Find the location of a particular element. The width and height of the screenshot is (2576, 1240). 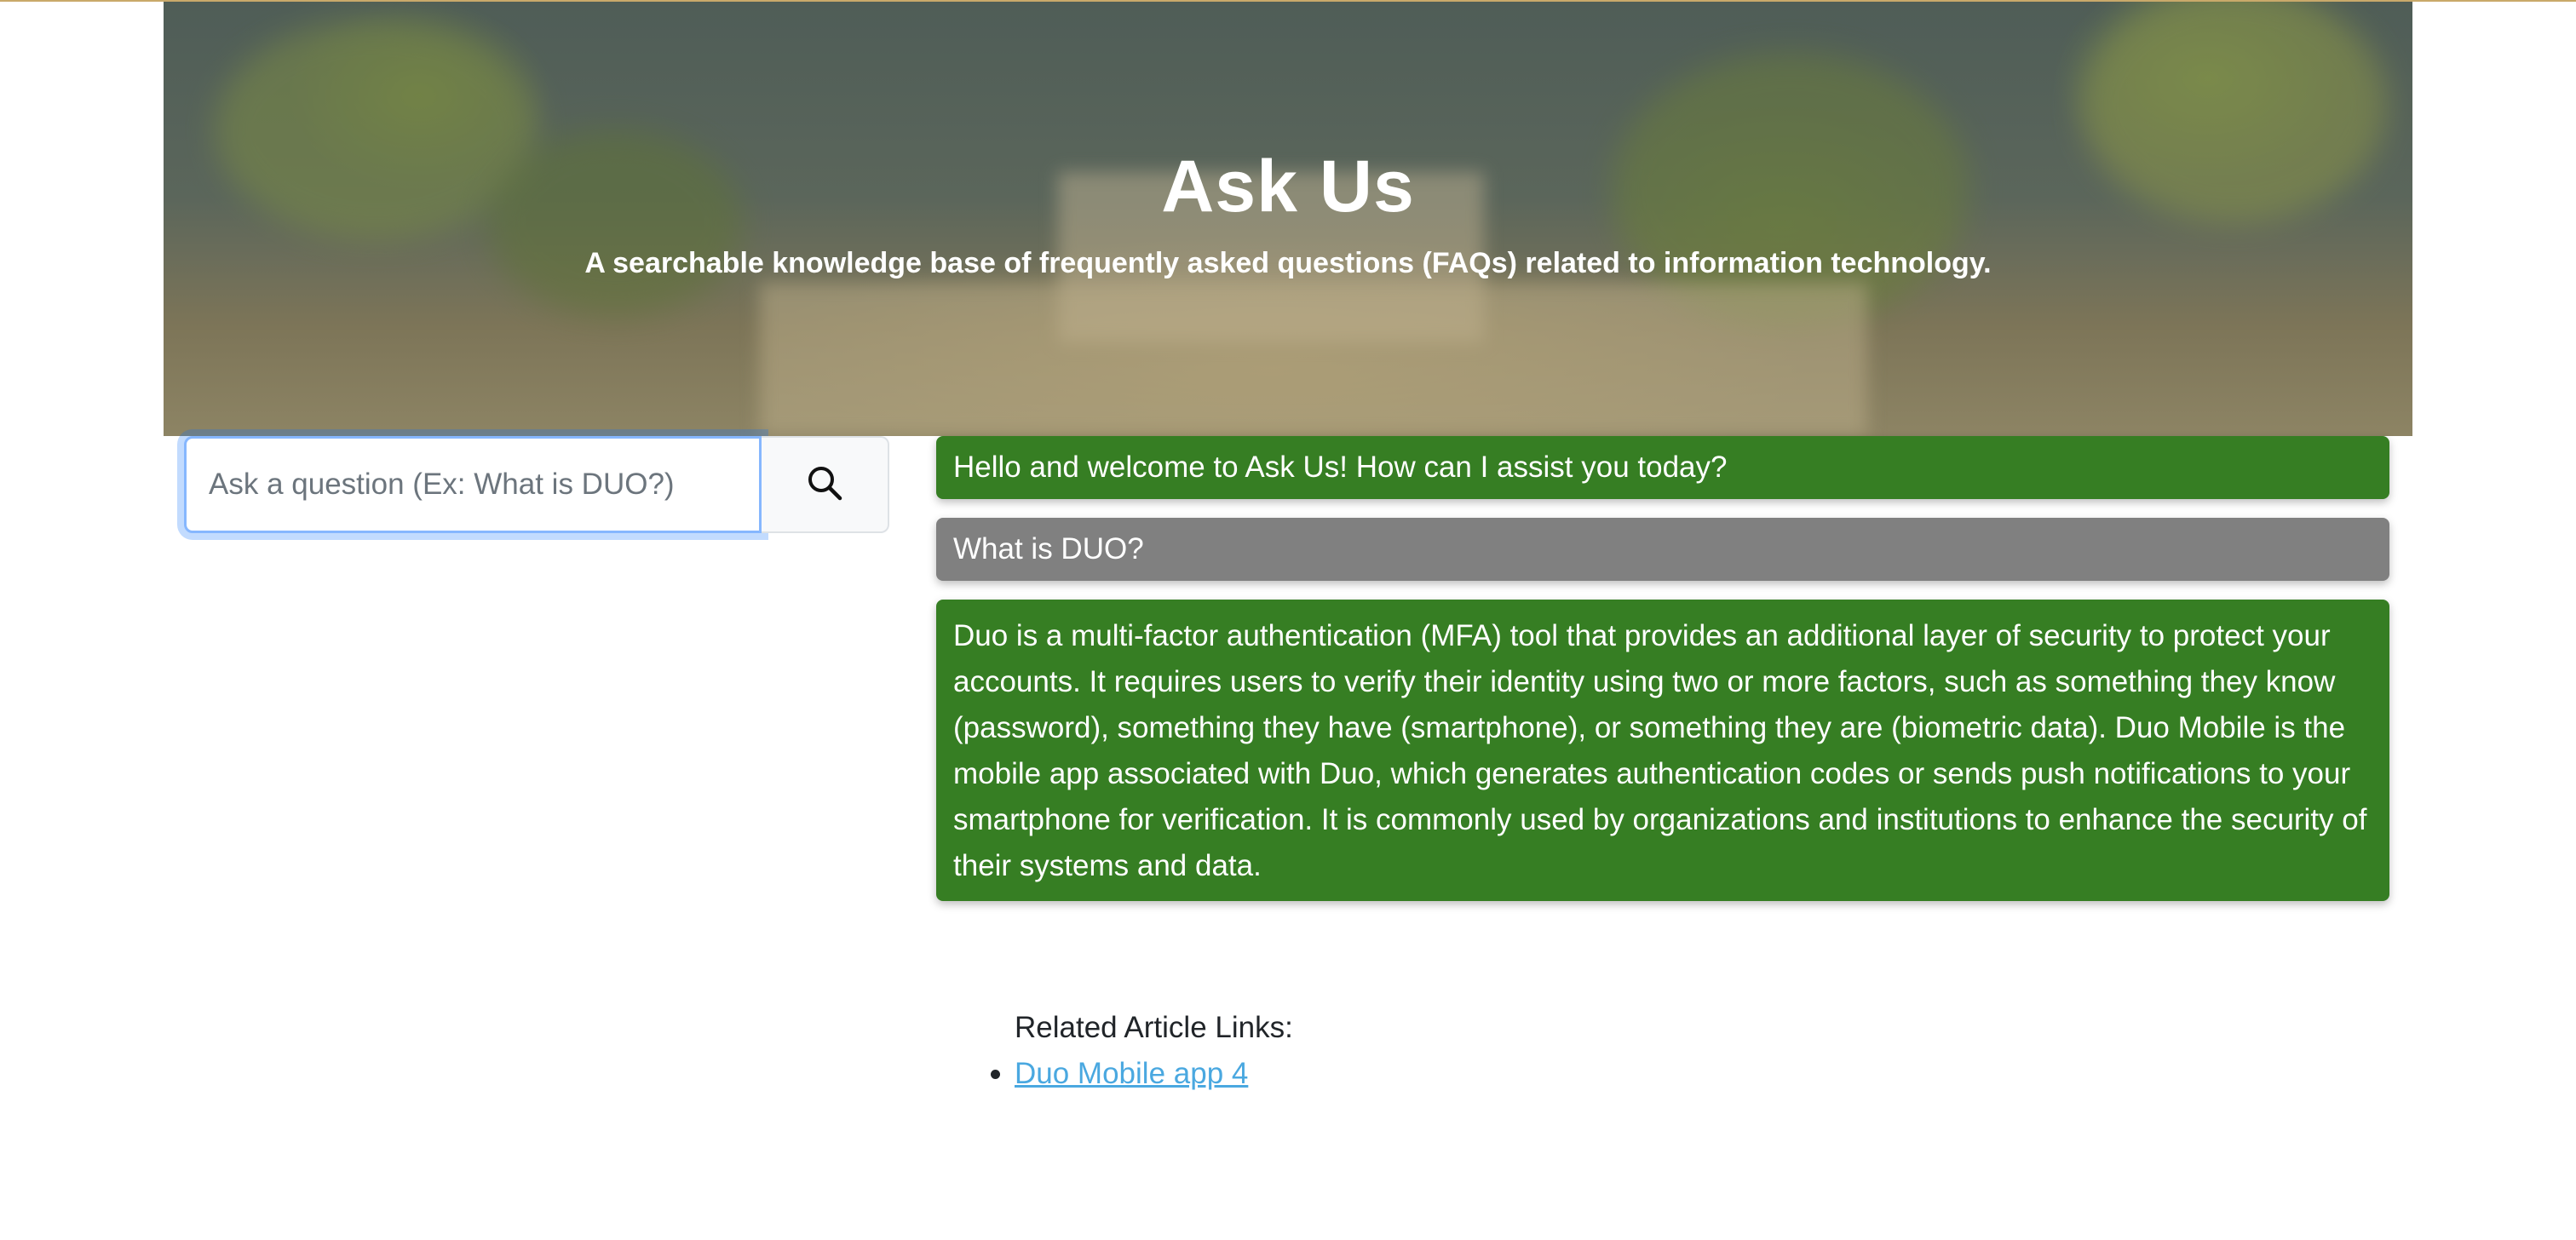

page-title: Ask Us is located at coordinates (1288, 186).